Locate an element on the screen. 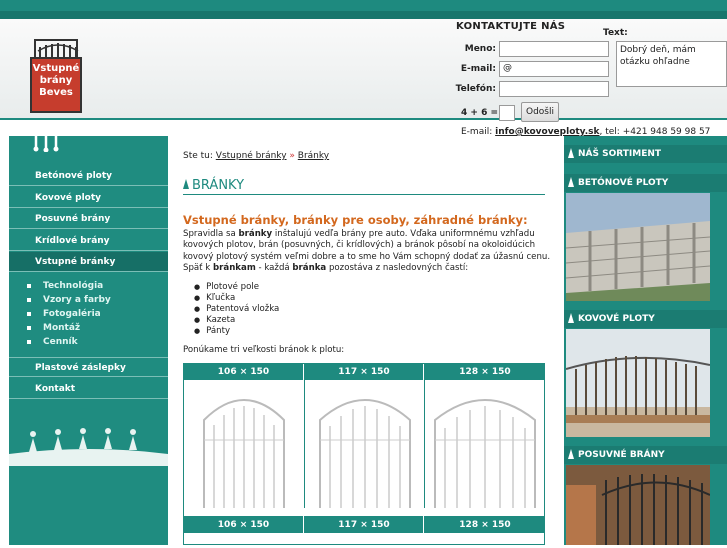 This screenshot has height=548, width=727. breadcrumb-prefix: Ste tu: is located at coordinates (198, 156).